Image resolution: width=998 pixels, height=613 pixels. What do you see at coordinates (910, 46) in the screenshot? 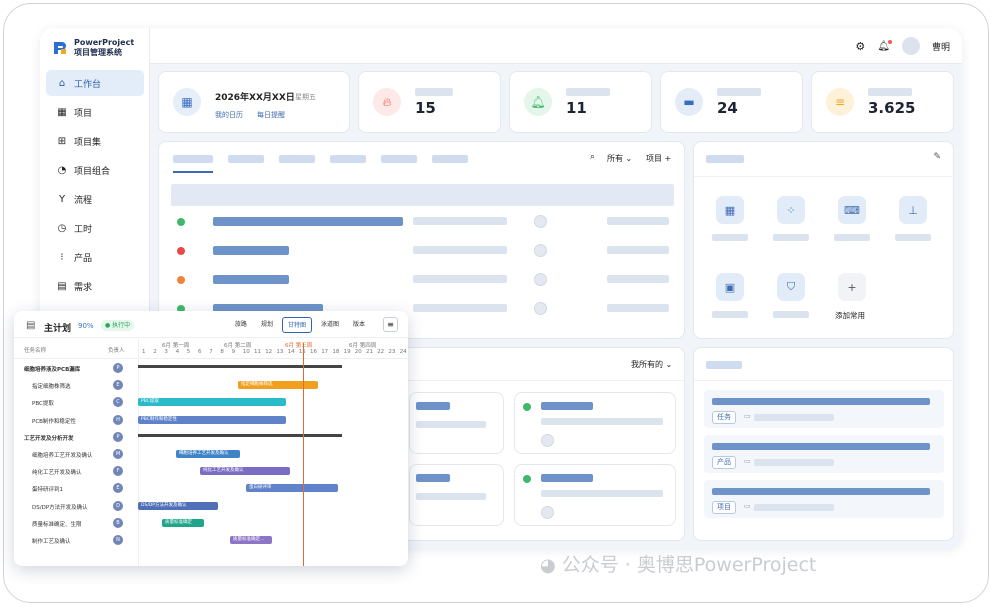
I see `avatar` at bounding box center [910, 46].